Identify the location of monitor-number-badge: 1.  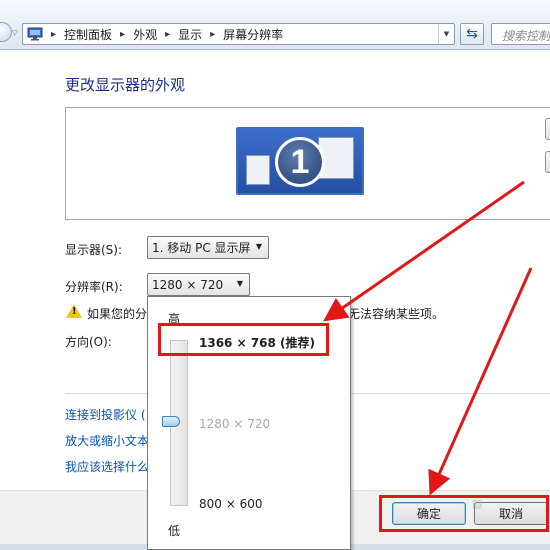
(300, 162).